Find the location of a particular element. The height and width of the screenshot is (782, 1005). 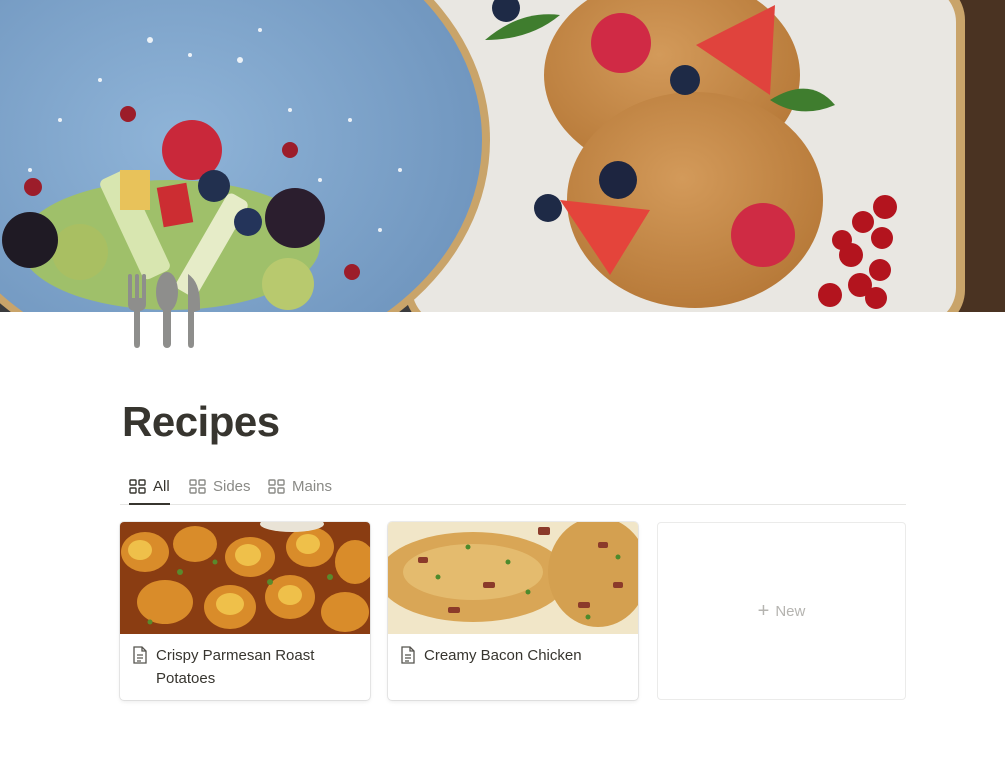

tab-mains: Mains is located at coordinates (300, 486).